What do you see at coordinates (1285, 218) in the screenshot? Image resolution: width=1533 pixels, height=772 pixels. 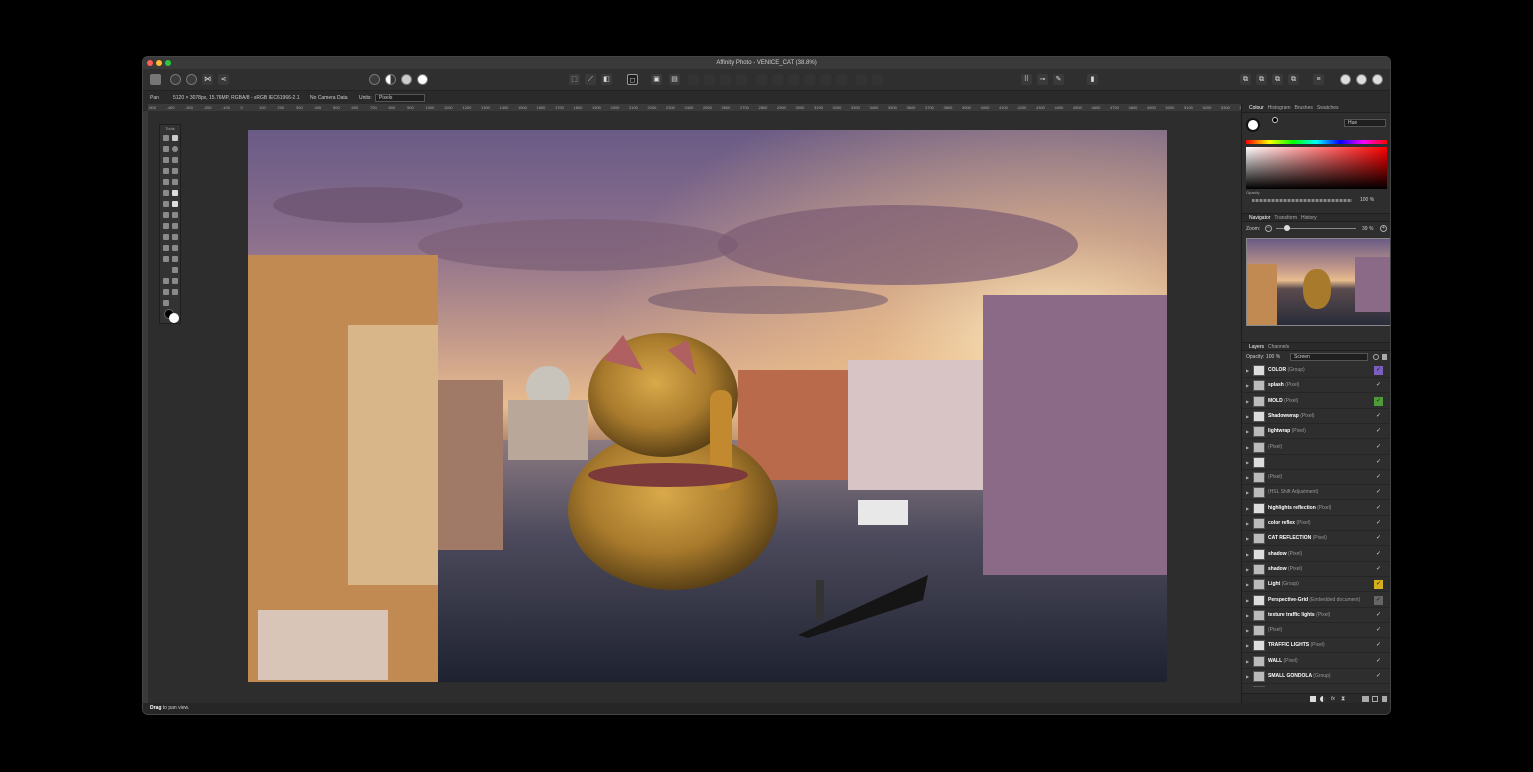 I see `navigator-tab-transform: Transform` at bounding box center [1285, 218].